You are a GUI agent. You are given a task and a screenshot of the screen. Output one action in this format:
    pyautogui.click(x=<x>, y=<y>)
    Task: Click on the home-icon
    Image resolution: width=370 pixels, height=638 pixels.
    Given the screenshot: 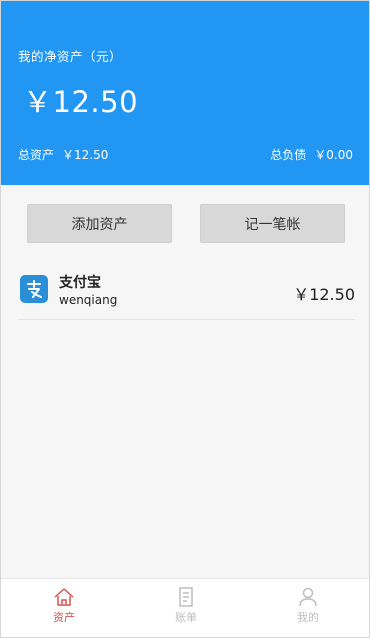 What is the action you would take?
    pyautogui.click(x=64, y=597)
    